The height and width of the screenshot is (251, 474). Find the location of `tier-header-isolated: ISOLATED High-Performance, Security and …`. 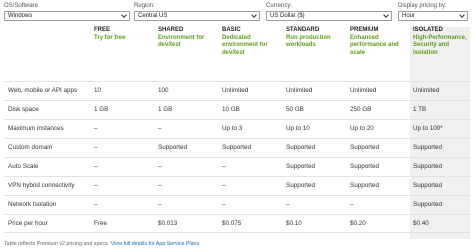

tier-header-isolated: ISOLATED High-Performance, Security and … is located at coordinates (441, 54).